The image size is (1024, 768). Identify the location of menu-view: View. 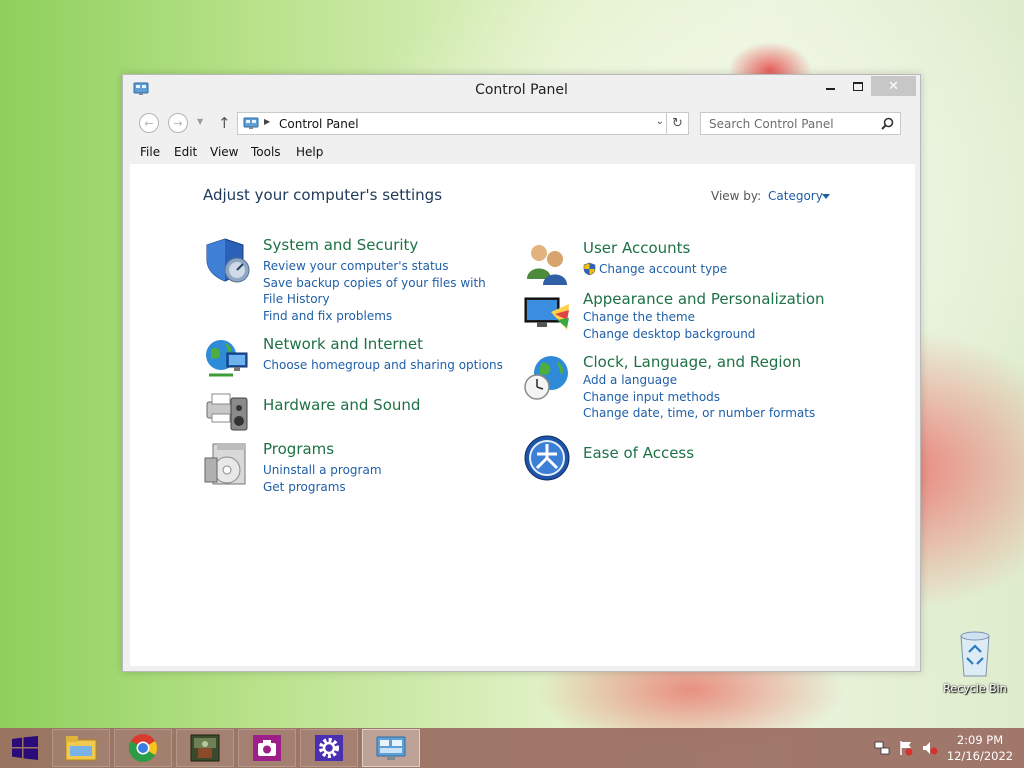
(224, 152).